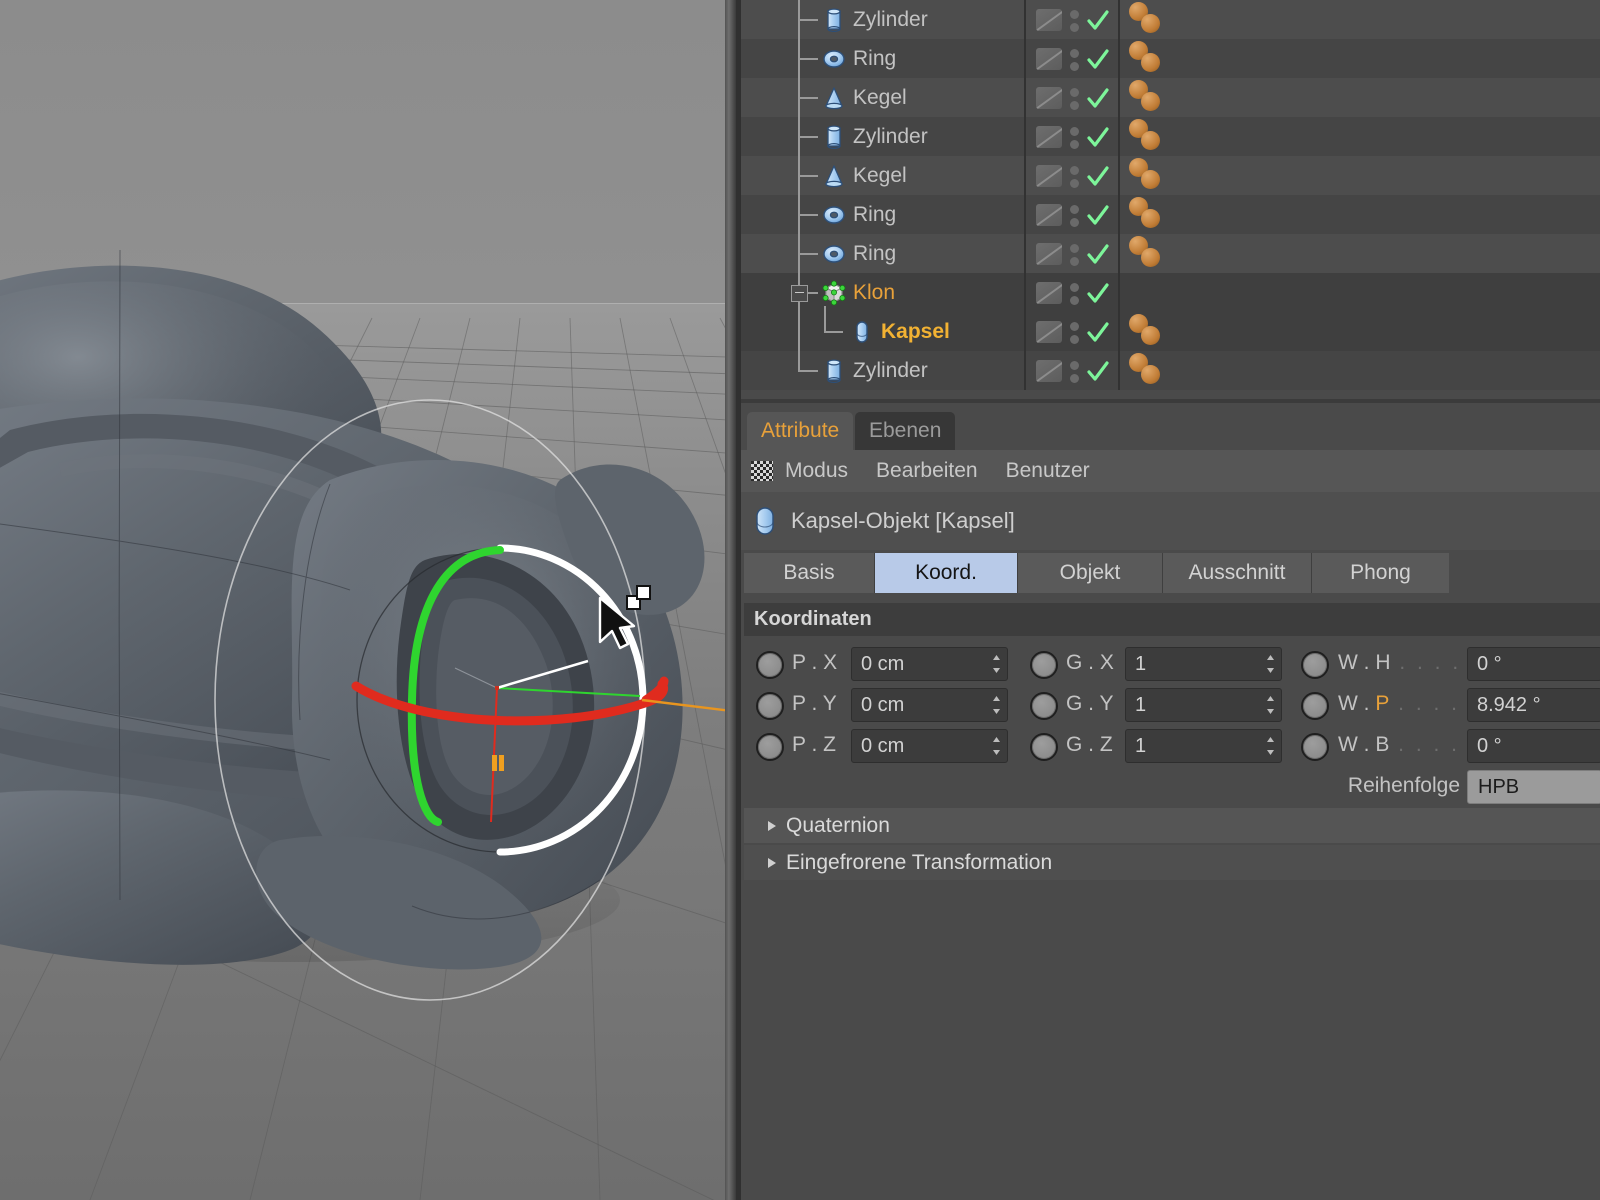  Describe the element at coordinates (927, 471) in the screenshot. I see `menu-bearbeiten: Bearbeiten` at that location.